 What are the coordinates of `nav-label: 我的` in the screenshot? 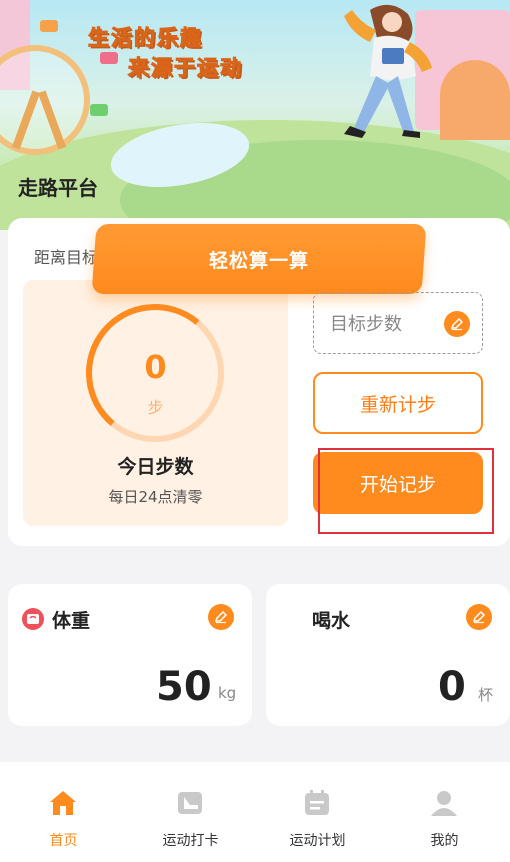 It's located at (444, 841).